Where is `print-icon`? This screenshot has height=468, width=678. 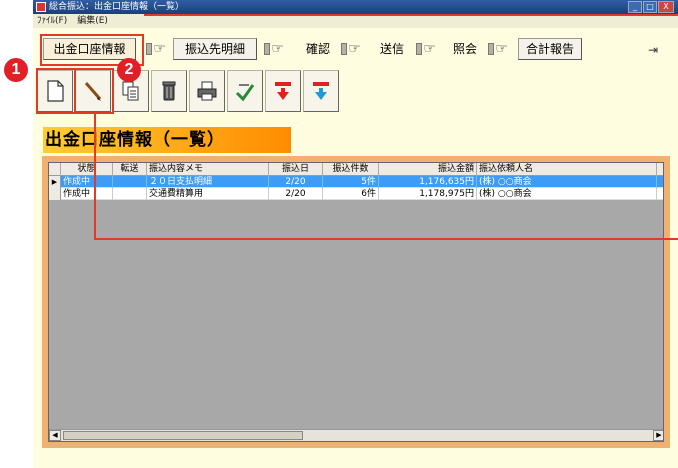
print-icon is located at coordinates (207, 91).